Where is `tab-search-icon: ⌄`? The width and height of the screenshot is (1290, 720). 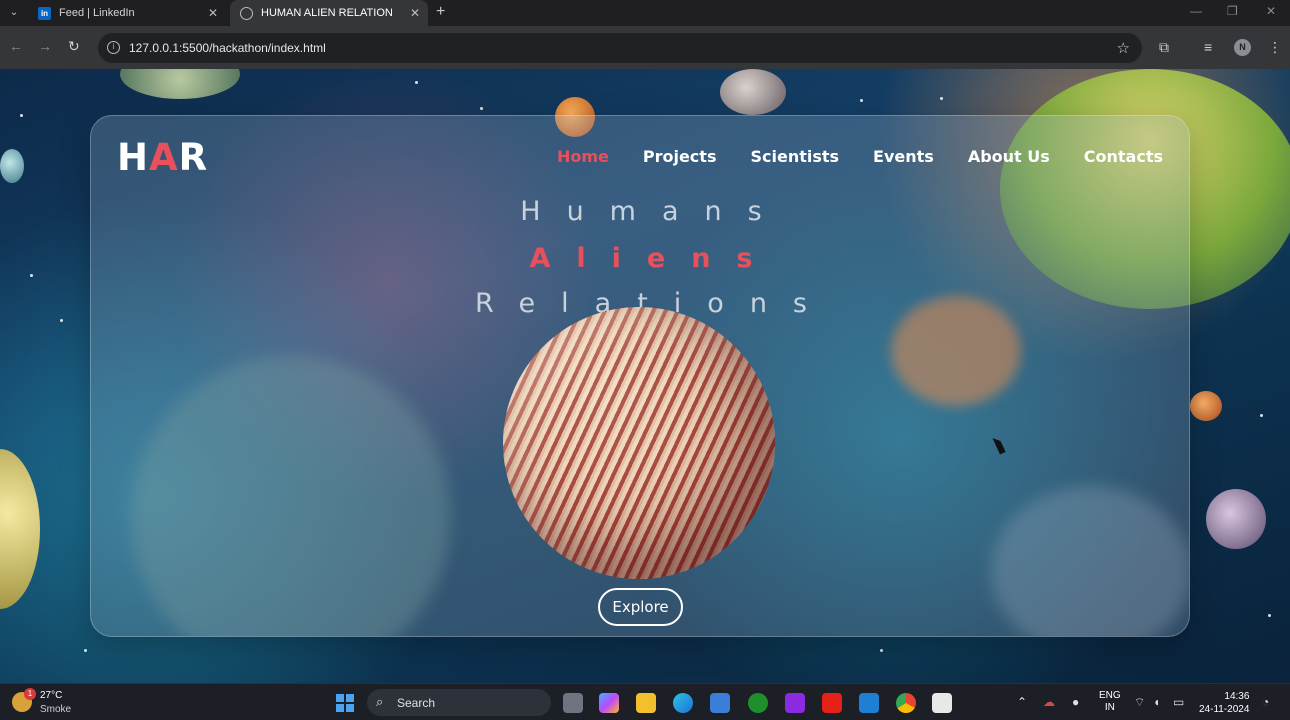 tab-search-icon: ⌄ is located at coordinates (14, 13).